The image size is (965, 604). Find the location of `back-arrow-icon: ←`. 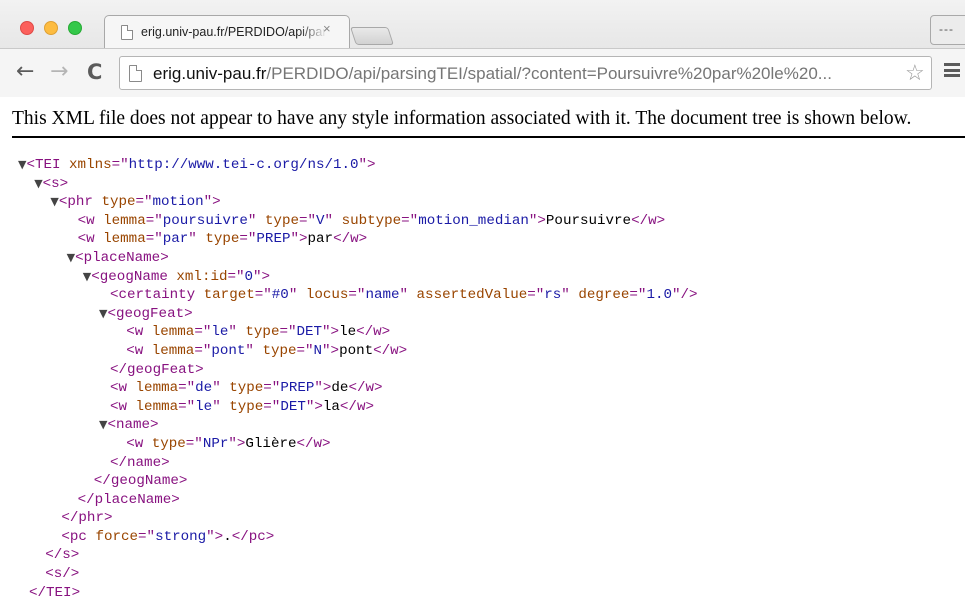

back-arrow-icon: ← is located at coordinates (25, 72).